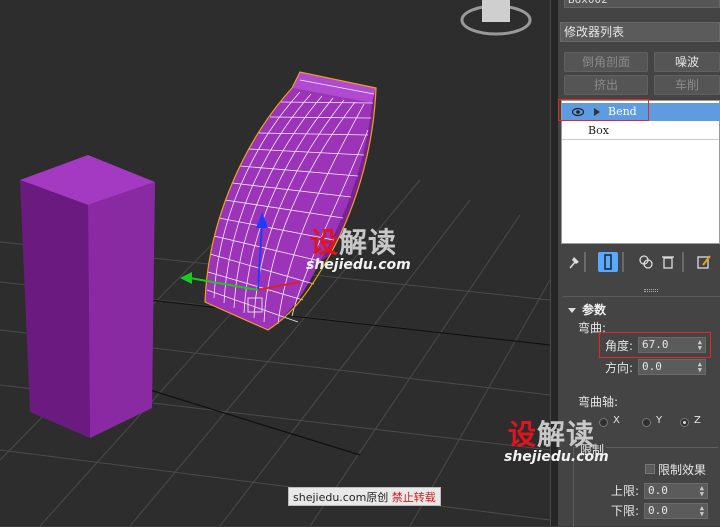 This screenshot has width=720, height=527. Describe the element at coordinates (639, 171) in the screenshot. I see `modifier-stack: Bend Box` at that location.